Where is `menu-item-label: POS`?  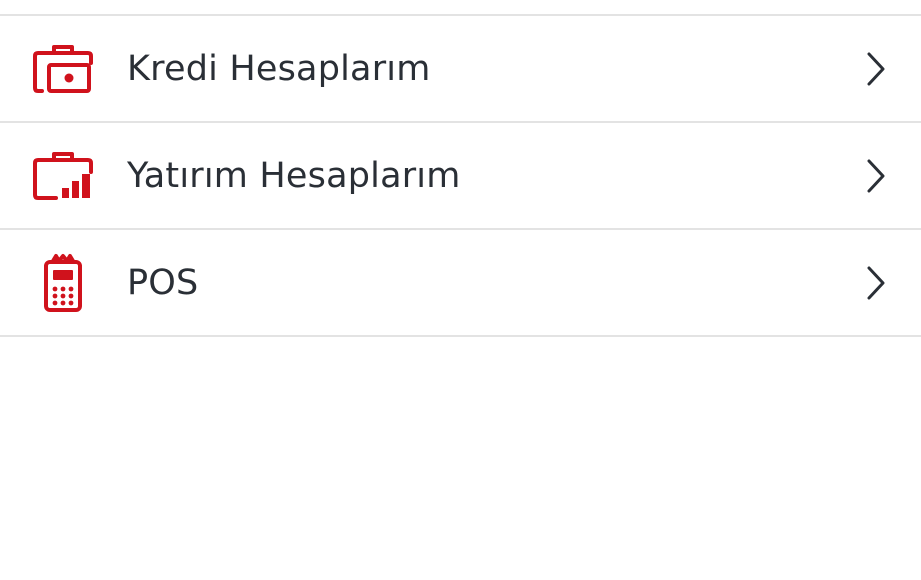
menu-item-label: POS is located at coordinates (163, 282).